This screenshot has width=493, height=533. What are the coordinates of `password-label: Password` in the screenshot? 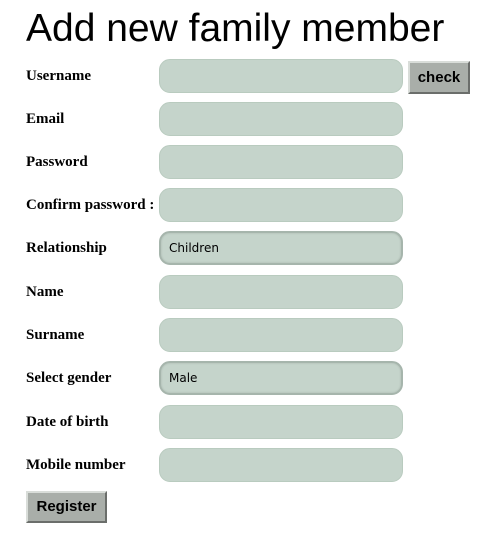 It's located at (57, 162).